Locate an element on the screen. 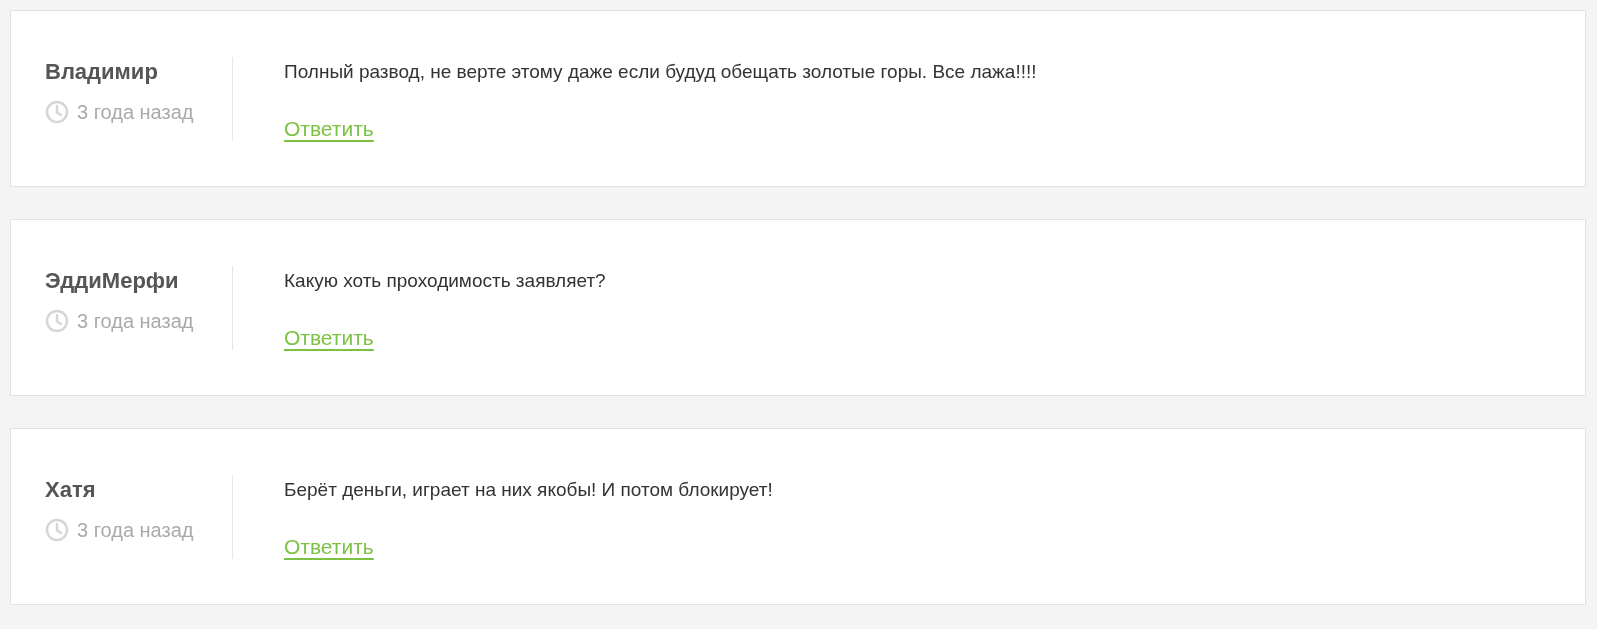  author-name: ЭддиМерфи is located at coordinates (112, 281).